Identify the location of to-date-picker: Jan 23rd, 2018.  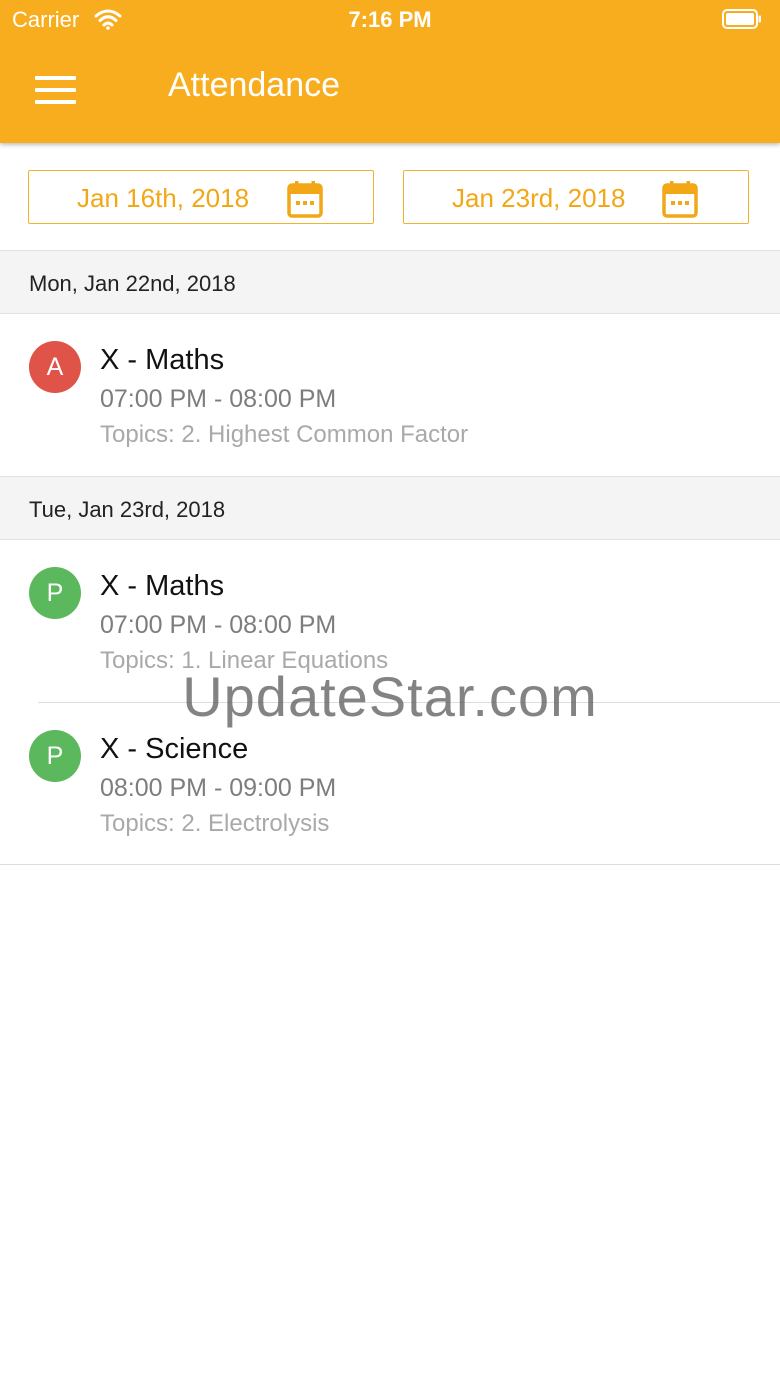
(576, 197).